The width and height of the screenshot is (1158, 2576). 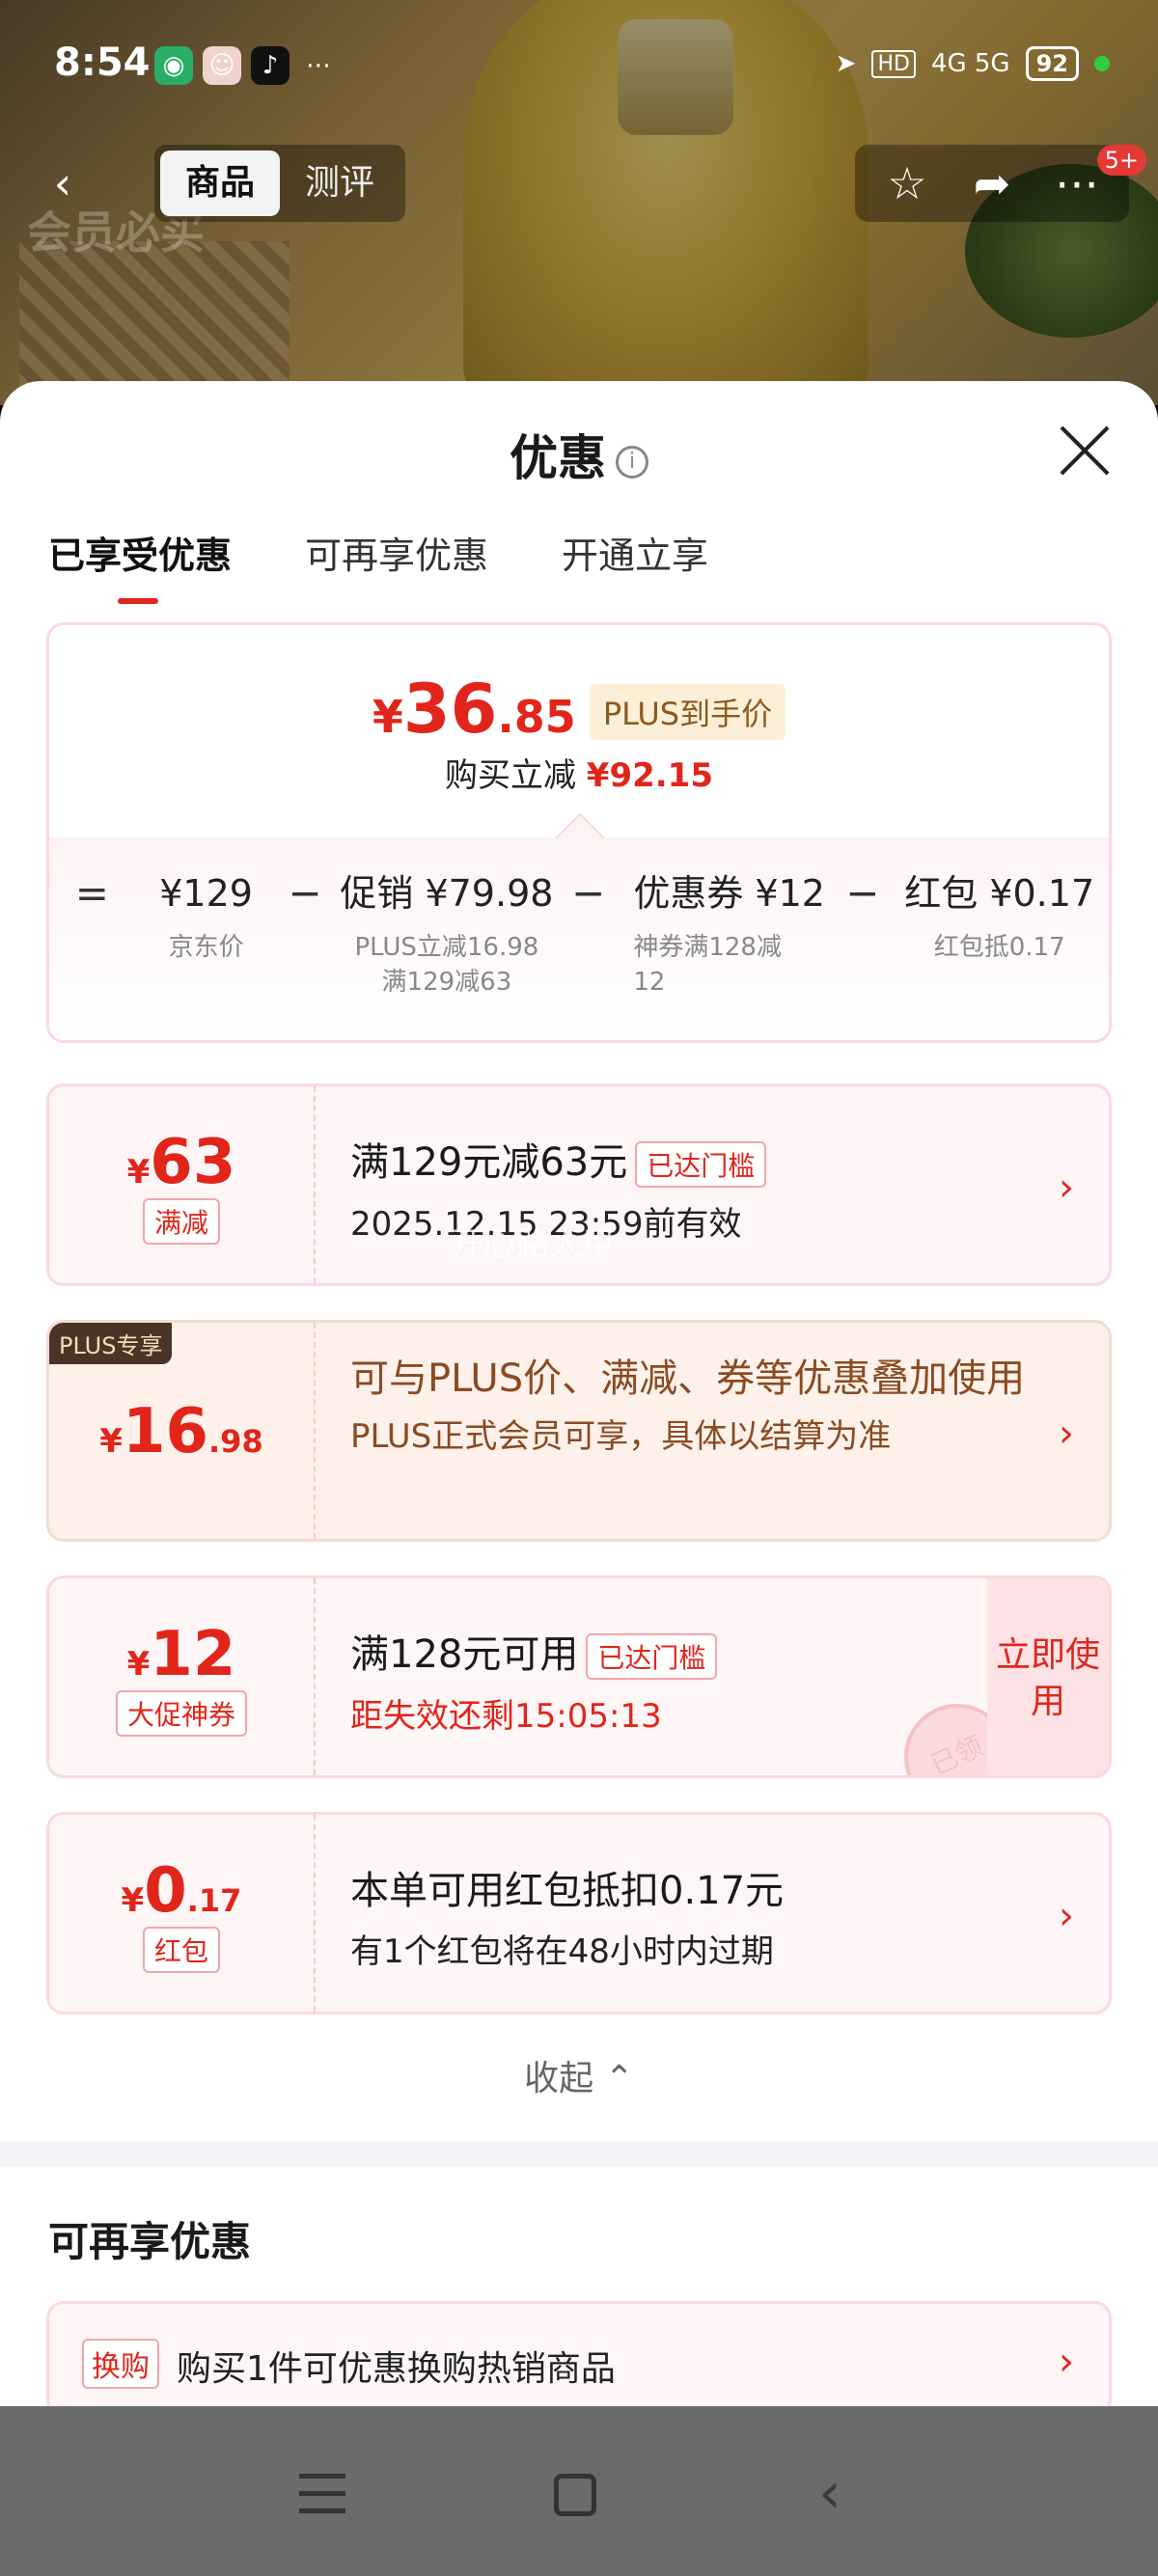 What do you see at coordinates (181, 1655) in the screenshot?
I see `coupon-amount: ¥12` at bounding box center [181, 1655].